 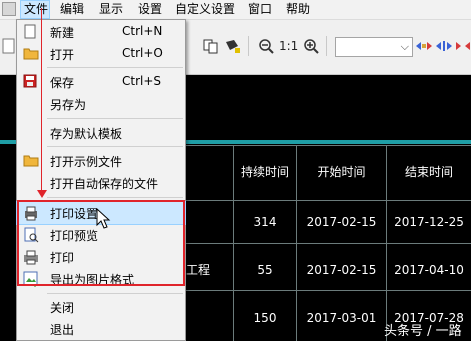 I want to click on menu-view: 显示, so click(x=111, y=9).